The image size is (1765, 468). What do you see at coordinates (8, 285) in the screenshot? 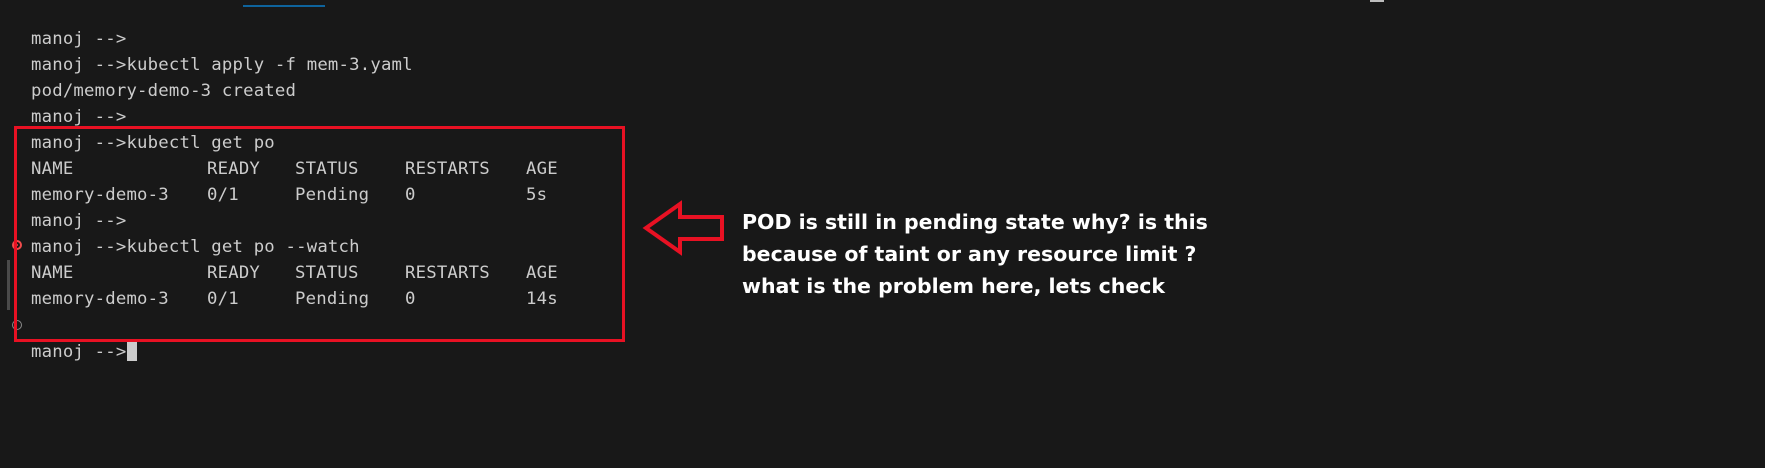
I see `scrollbar-thumb` at bounding box center [8, 285].